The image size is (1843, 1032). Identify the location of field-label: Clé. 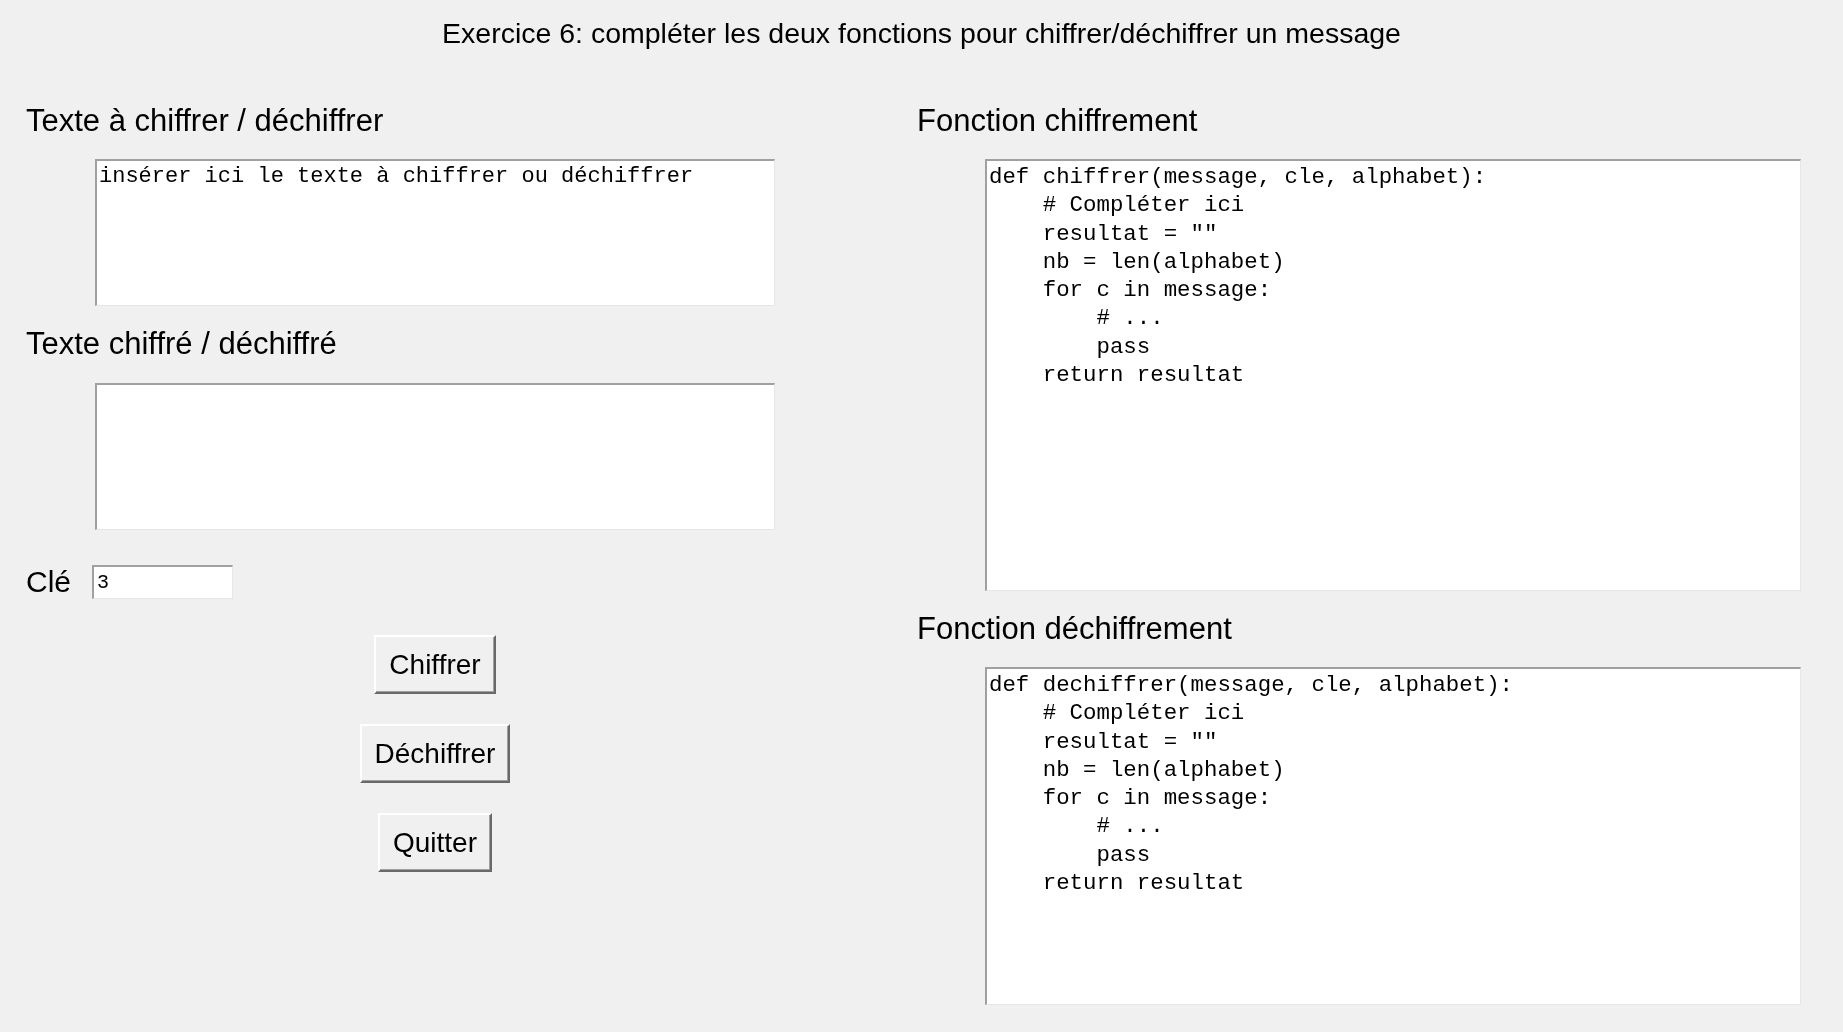
(48, 582).